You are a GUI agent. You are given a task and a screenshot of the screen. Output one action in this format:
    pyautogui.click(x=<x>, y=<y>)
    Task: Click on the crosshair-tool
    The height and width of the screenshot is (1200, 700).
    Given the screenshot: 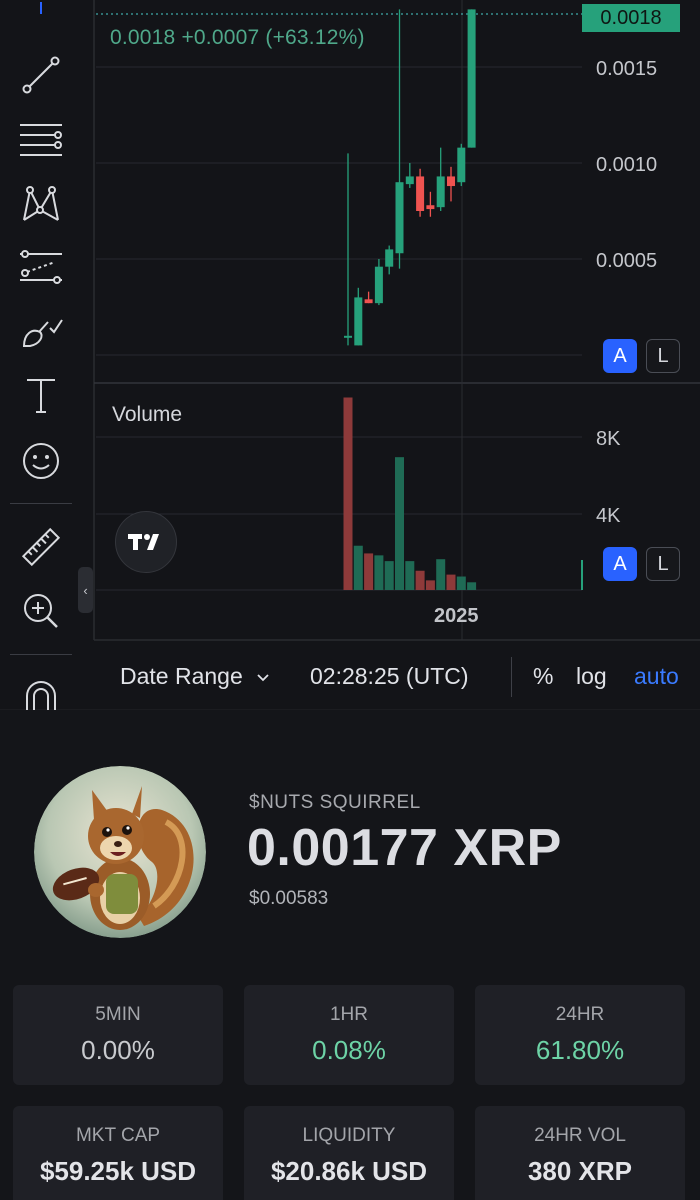 What is the action you would take?
    pyautogui.click(x=41, y=8)
    